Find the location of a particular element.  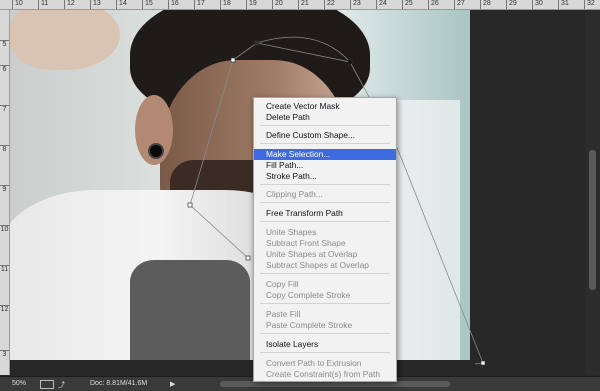

document-info: Doc: 8.81M/41.6M is located at coordinates (119, 383).